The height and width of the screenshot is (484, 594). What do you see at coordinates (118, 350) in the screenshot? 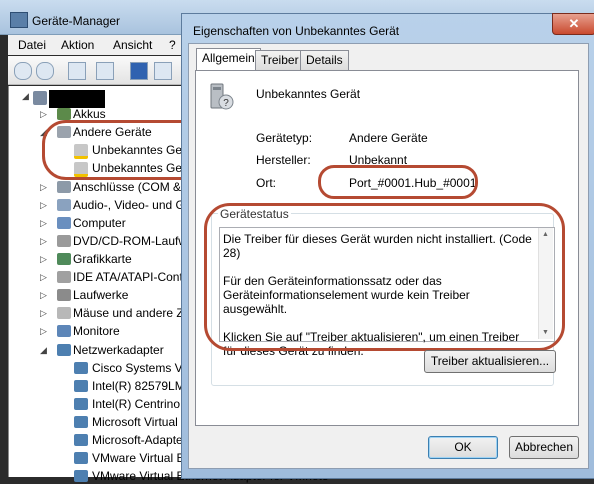
I see `tree-label: Netzwerkadapter` at bounding box center [118, 350].